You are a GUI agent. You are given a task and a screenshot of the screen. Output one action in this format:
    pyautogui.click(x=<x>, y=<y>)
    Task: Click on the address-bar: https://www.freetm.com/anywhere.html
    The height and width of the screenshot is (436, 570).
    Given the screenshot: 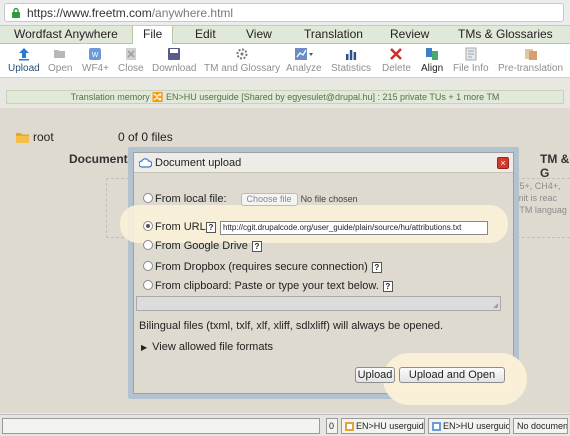 What is the action you would take?
    pyautogui.click(x=285, y=13)
    